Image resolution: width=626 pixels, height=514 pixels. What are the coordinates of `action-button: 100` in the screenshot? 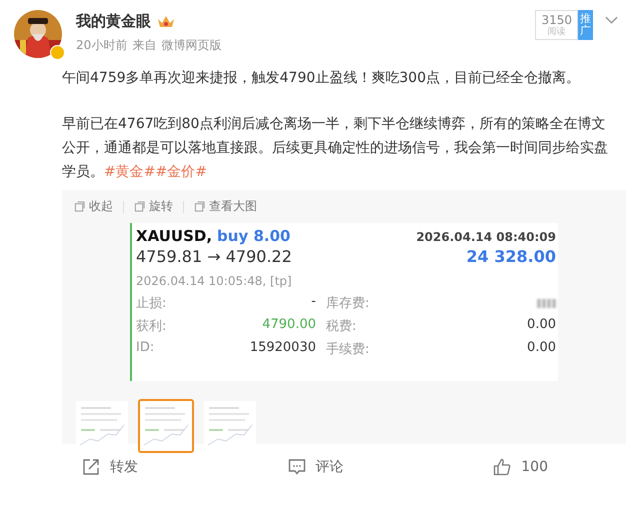 It's located at (520, 467).